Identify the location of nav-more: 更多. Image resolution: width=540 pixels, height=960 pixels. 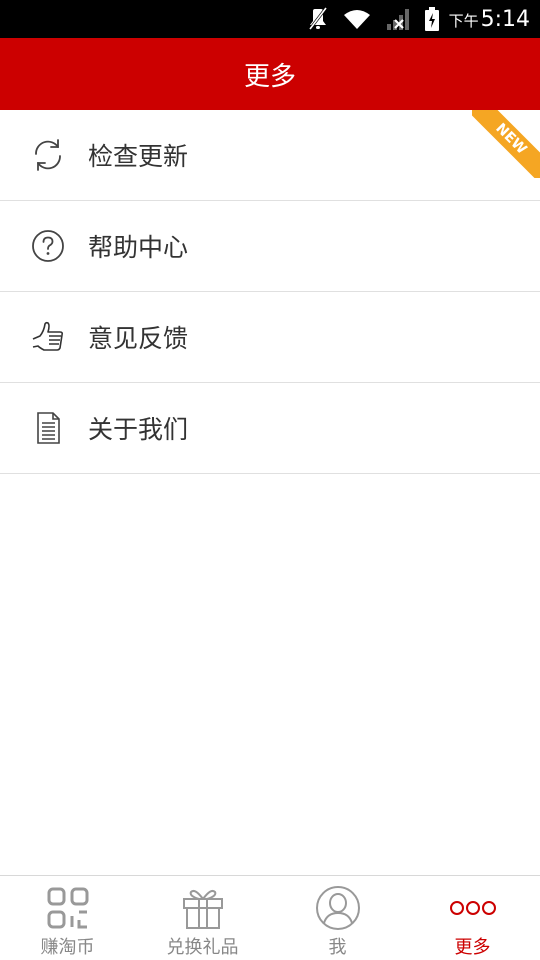
(472, 918).